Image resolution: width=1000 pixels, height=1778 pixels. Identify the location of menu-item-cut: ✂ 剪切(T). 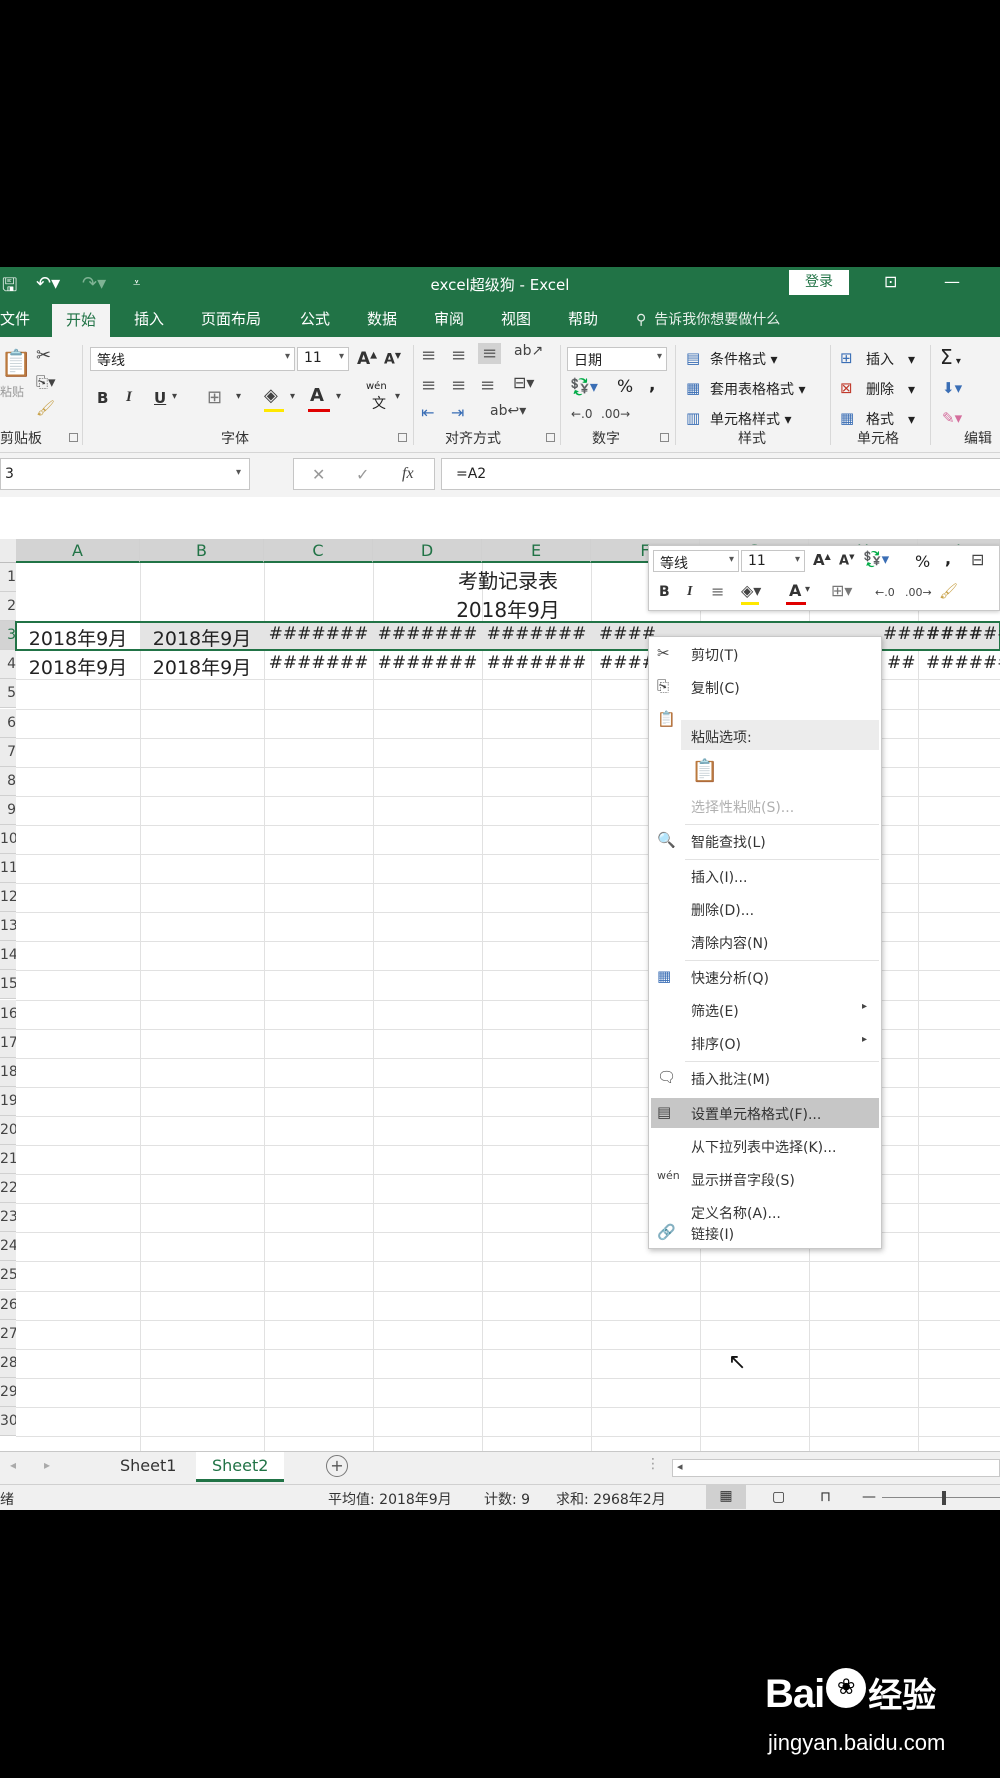
(765, 654).